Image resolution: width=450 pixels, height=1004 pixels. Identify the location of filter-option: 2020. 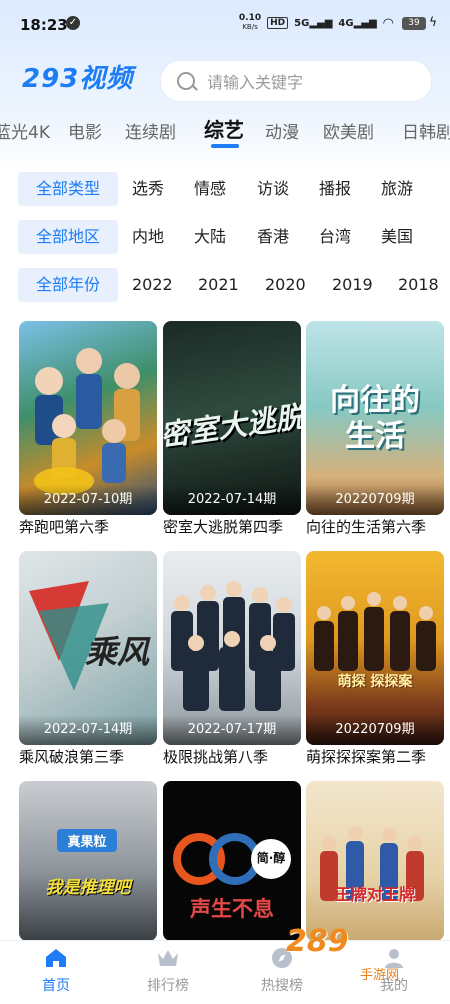
(285, 285).